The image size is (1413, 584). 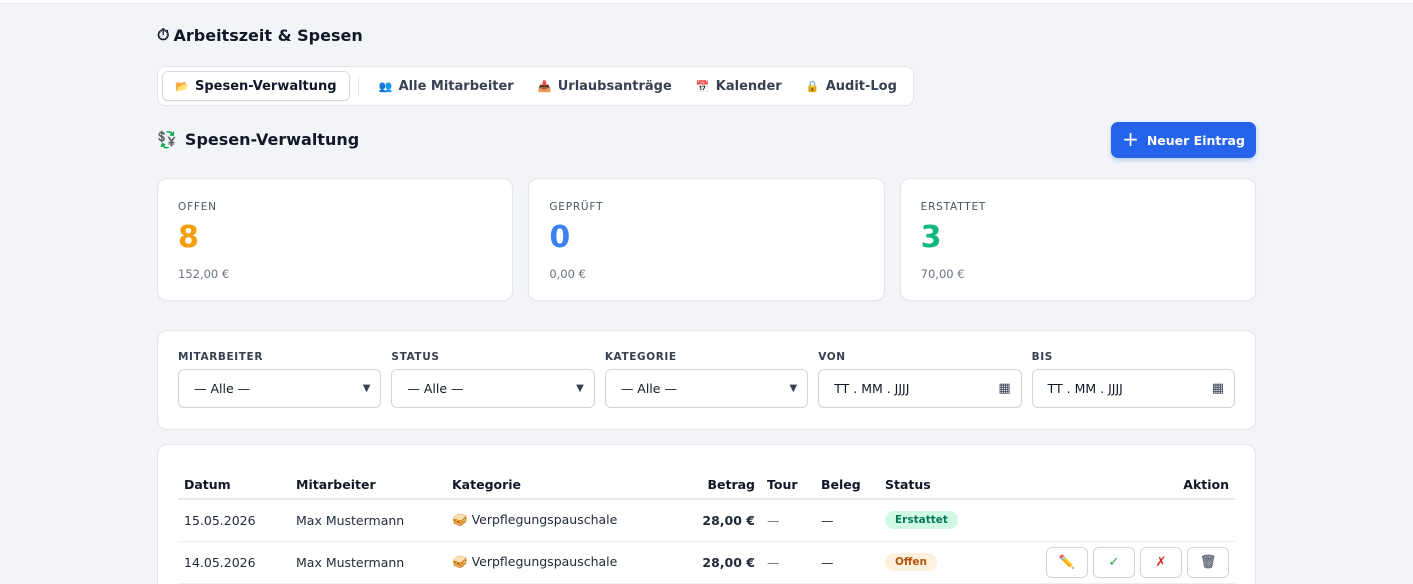 What do you see at coordinates (931, 237) in the screenshot?
I see `stat-value: 3` at bounding box center [931, 237].